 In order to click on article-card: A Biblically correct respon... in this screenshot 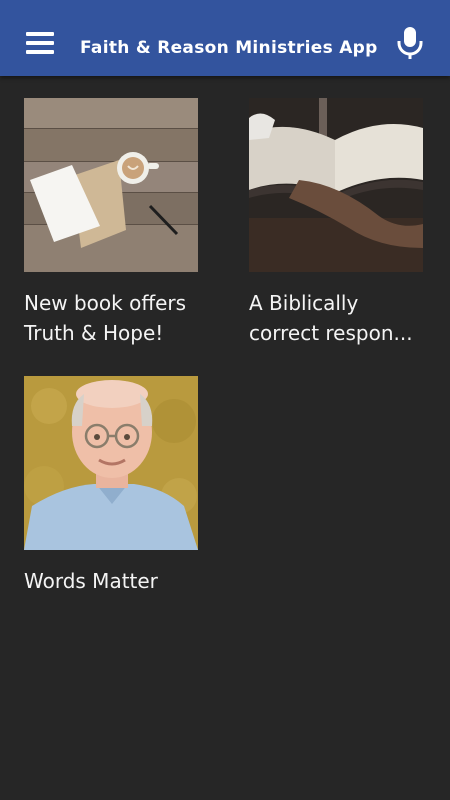, I will do `click(337, 223)`.